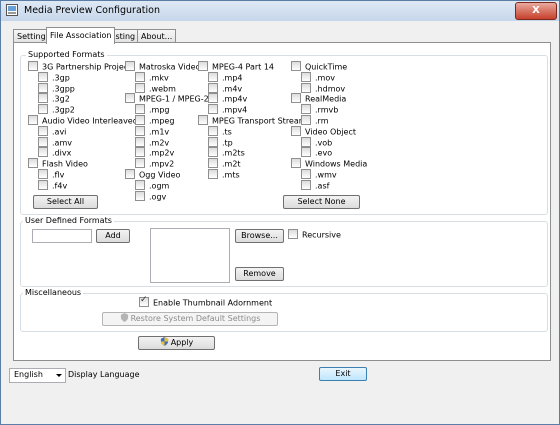 Image resolution: width=560 pixels, height=425 pixels. I want to click on format-checkbox-quicktime: QuickTime, so click(319, 67).